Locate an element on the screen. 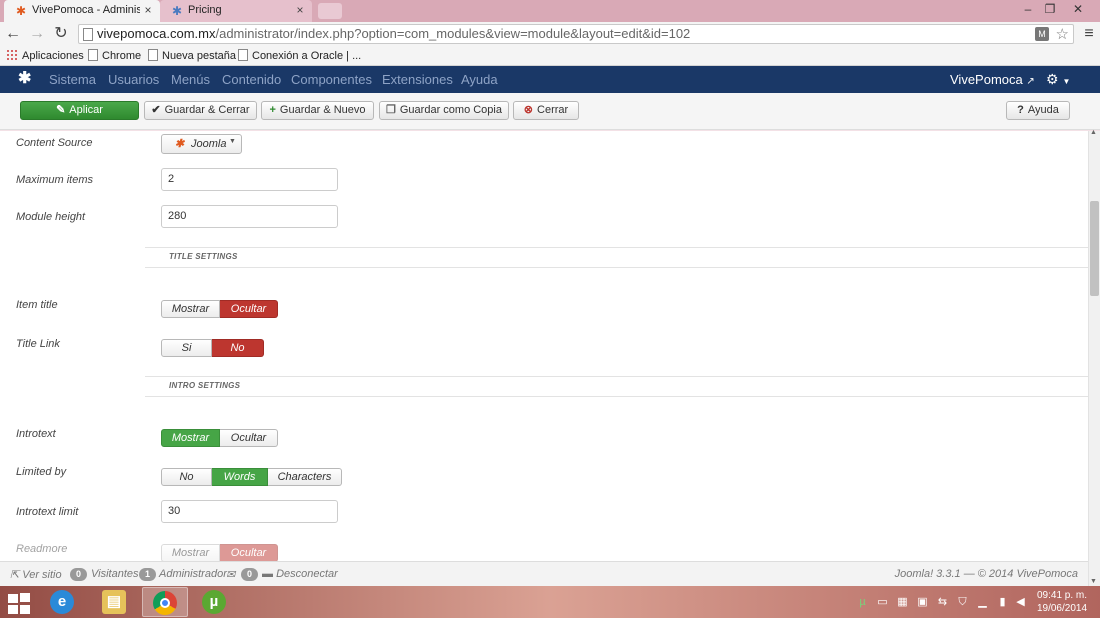 The width and height of the screenshot is (1100, 618). item-title-show: Mostrar is located at coordinates (190, 309).